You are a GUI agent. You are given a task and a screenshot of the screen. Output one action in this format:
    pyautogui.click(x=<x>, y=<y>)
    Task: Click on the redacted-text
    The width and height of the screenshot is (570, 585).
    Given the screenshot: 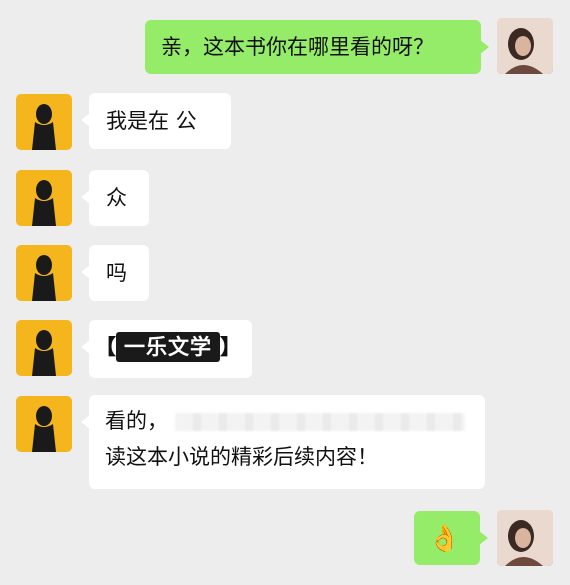 What is the action you would take?
    pyautogui.click(x=319, y=422)
    